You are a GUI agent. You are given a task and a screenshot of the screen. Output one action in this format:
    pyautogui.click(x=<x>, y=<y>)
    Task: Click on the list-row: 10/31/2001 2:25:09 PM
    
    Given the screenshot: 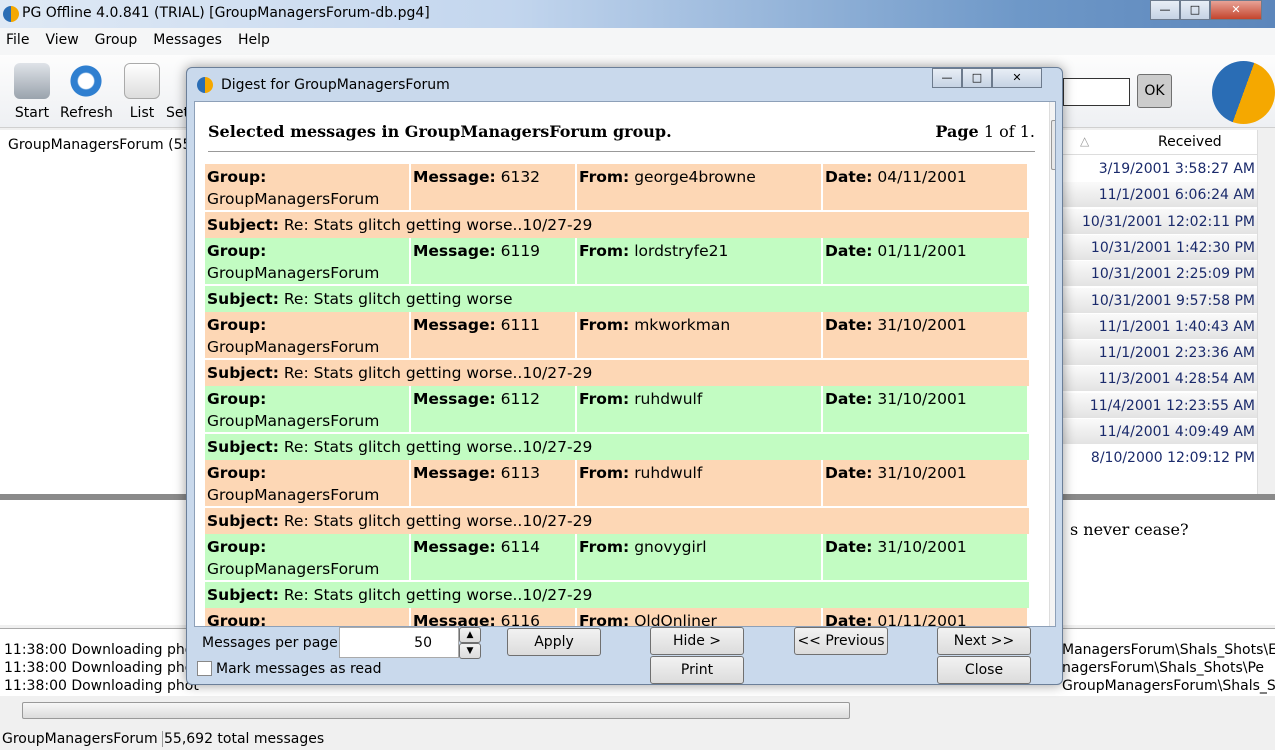 What is the action you would take?
    pyautogui.click(x=1159, y=274)
    